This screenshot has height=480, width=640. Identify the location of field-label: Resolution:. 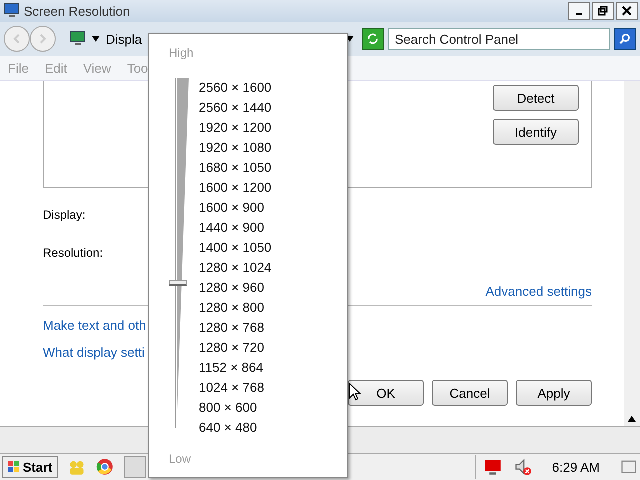
(73, 253).